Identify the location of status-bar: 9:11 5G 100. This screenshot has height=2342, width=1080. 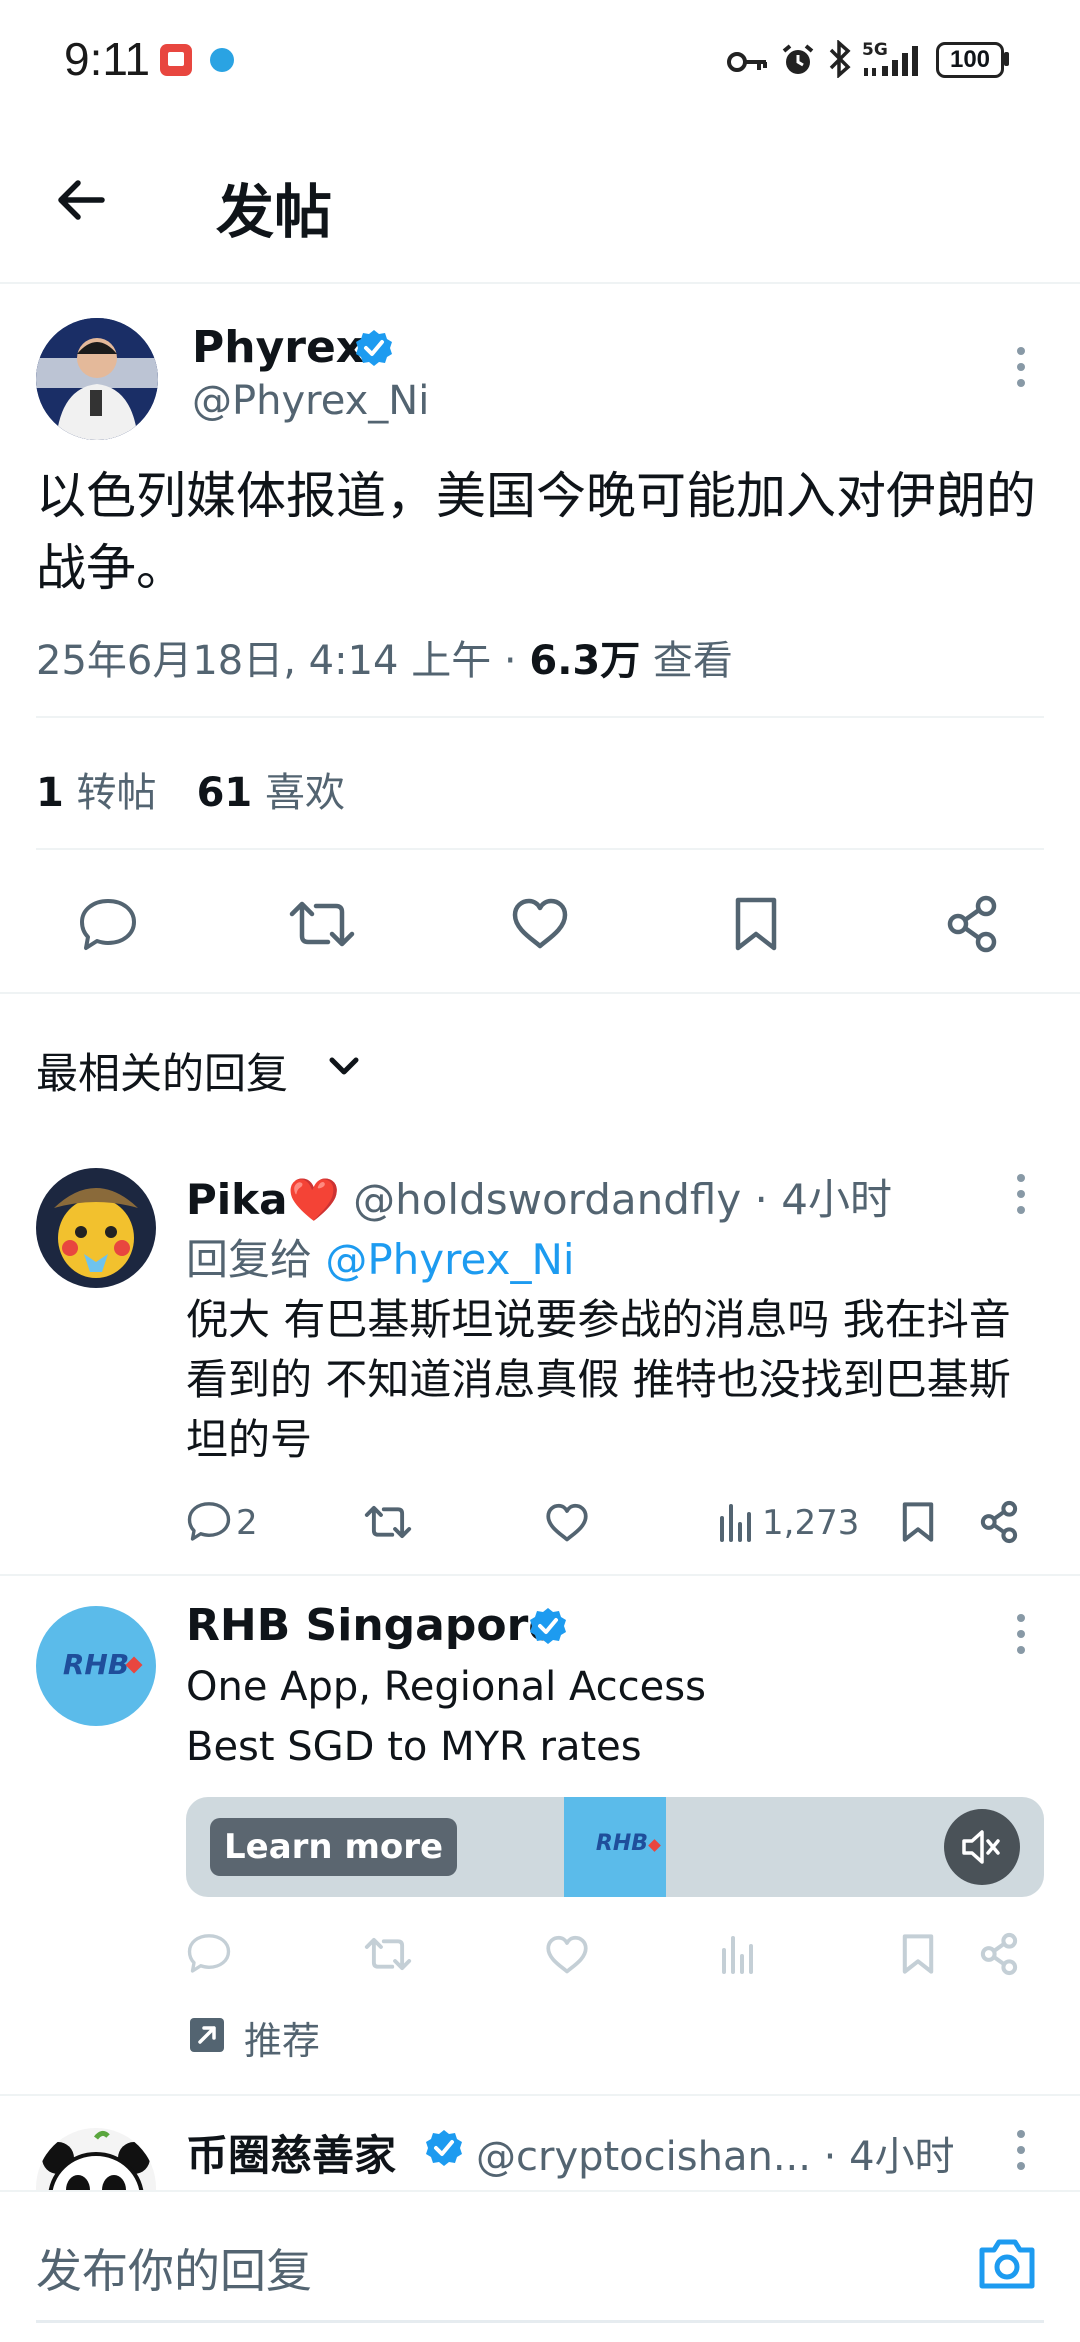
(540, 60).